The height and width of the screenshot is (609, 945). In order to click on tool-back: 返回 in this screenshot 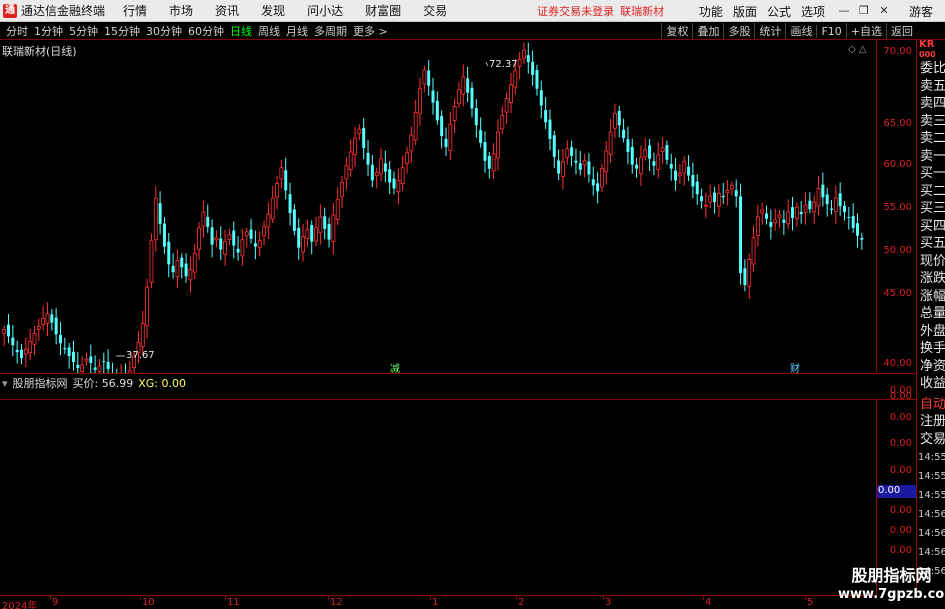, I will do `click(901, 31)`.